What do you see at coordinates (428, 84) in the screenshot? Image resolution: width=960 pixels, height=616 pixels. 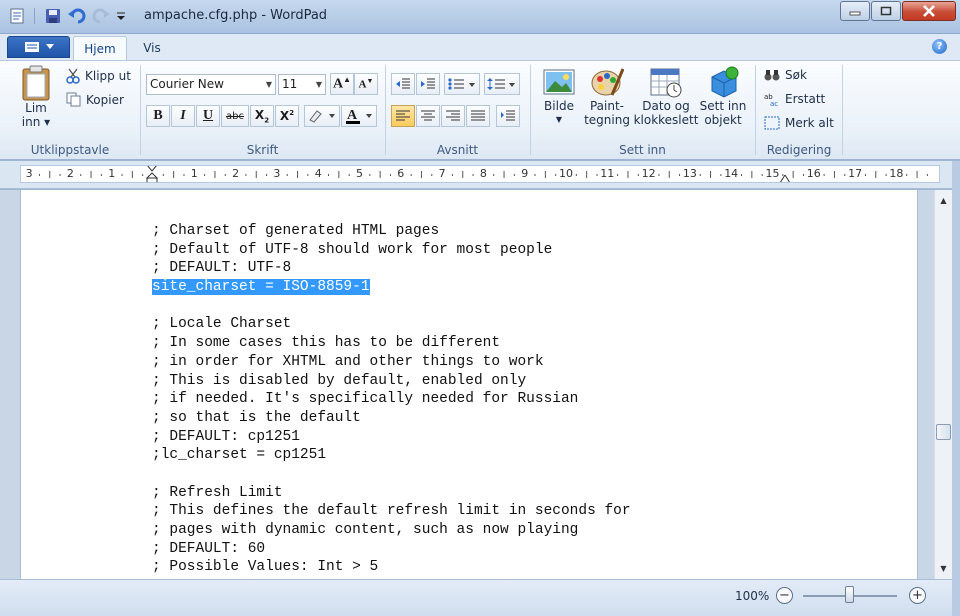 I see `increase-indent-button` at bounding box center [428, 84].